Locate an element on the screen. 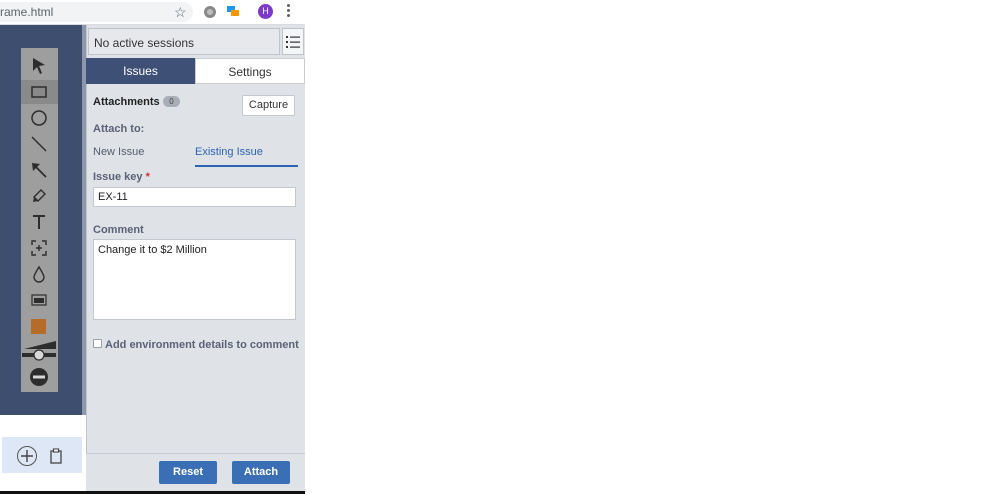 The height and width of the screenshot is (494, 999). list-icon is located at coordinates (293, 42).